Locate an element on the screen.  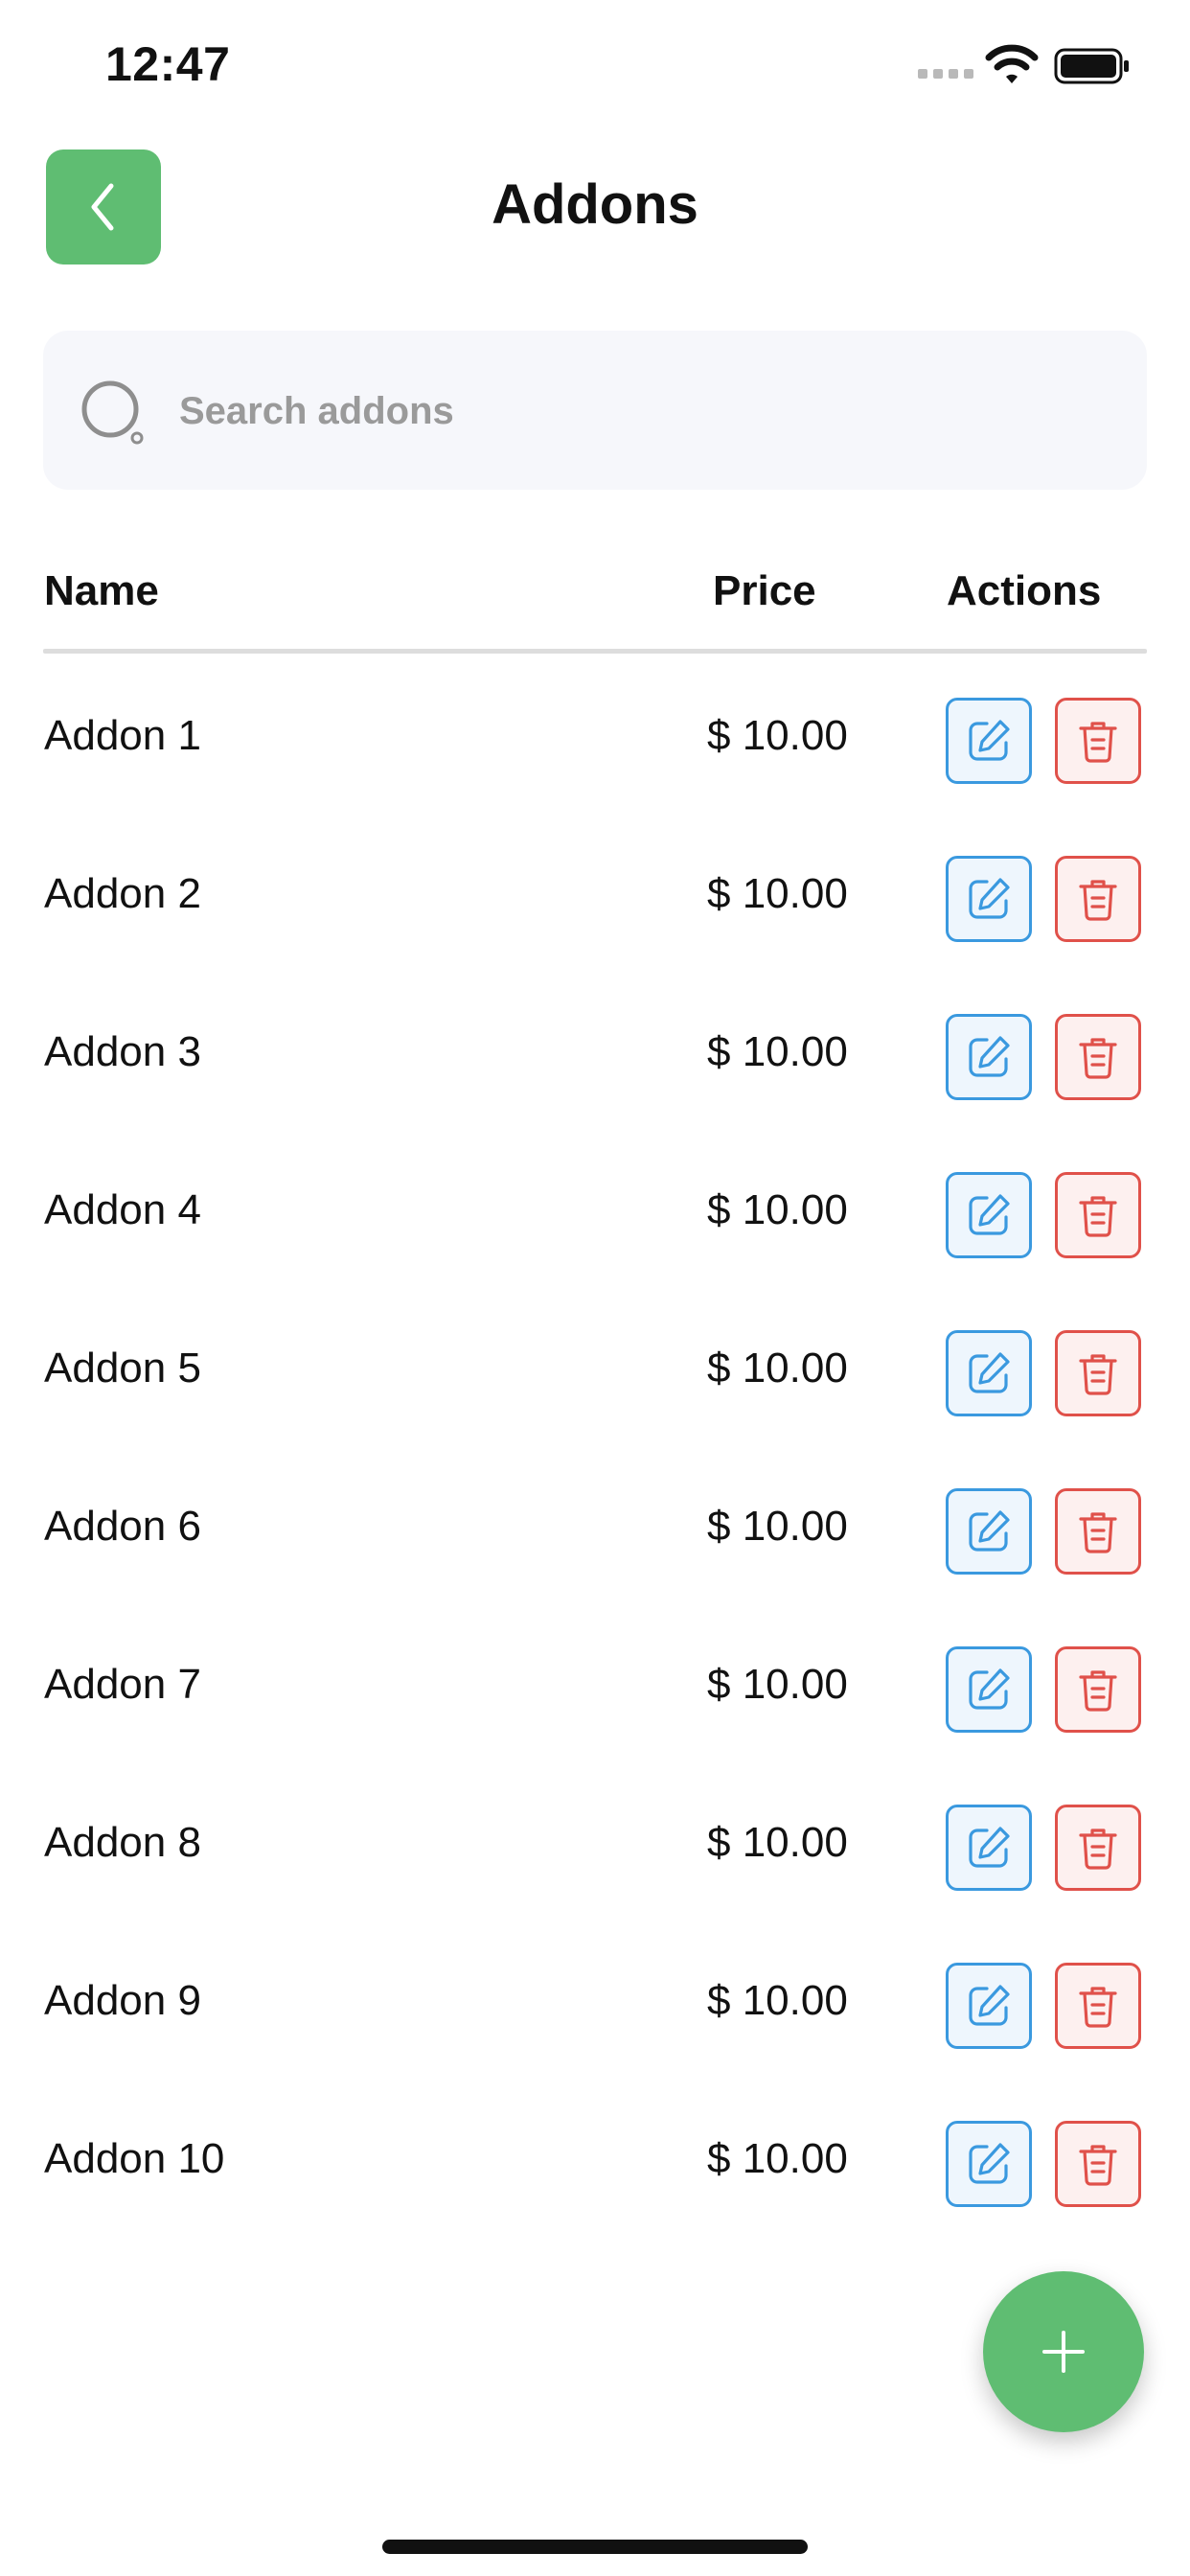
table-header-divider is located at coordinates (595, 651).